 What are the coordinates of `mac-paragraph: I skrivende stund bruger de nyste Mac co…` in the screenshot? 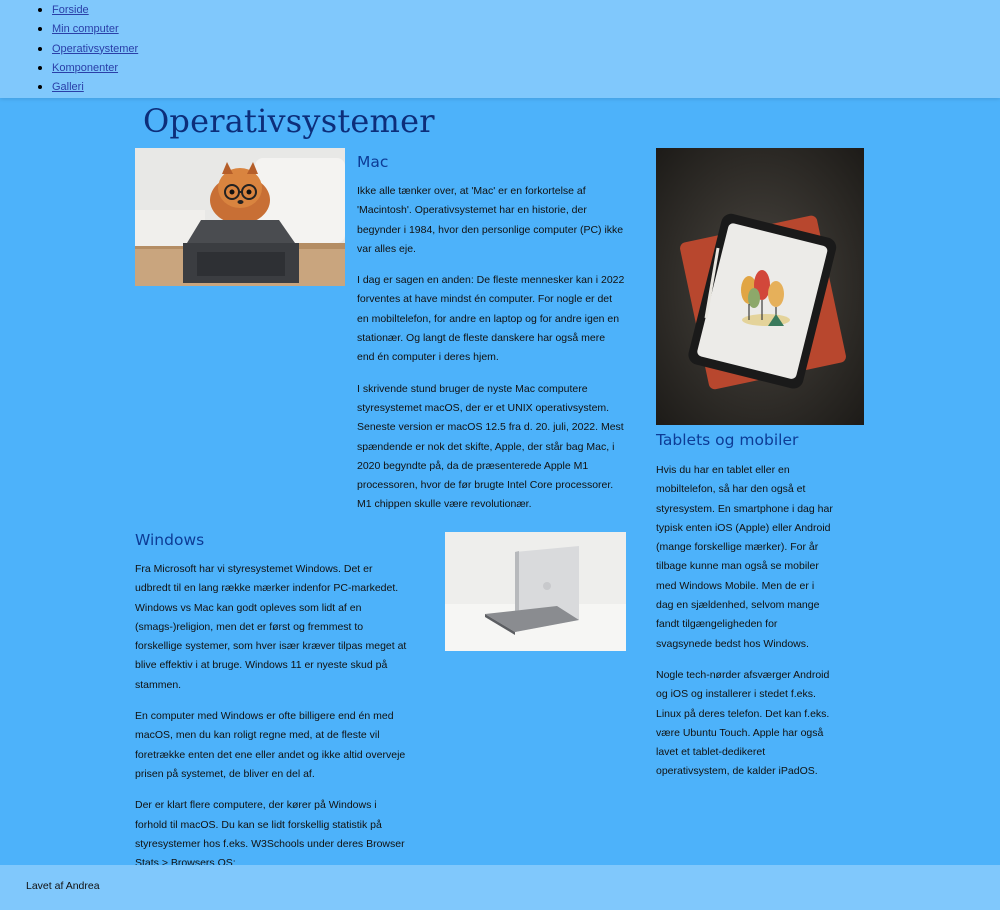 It's located at (490, 446).